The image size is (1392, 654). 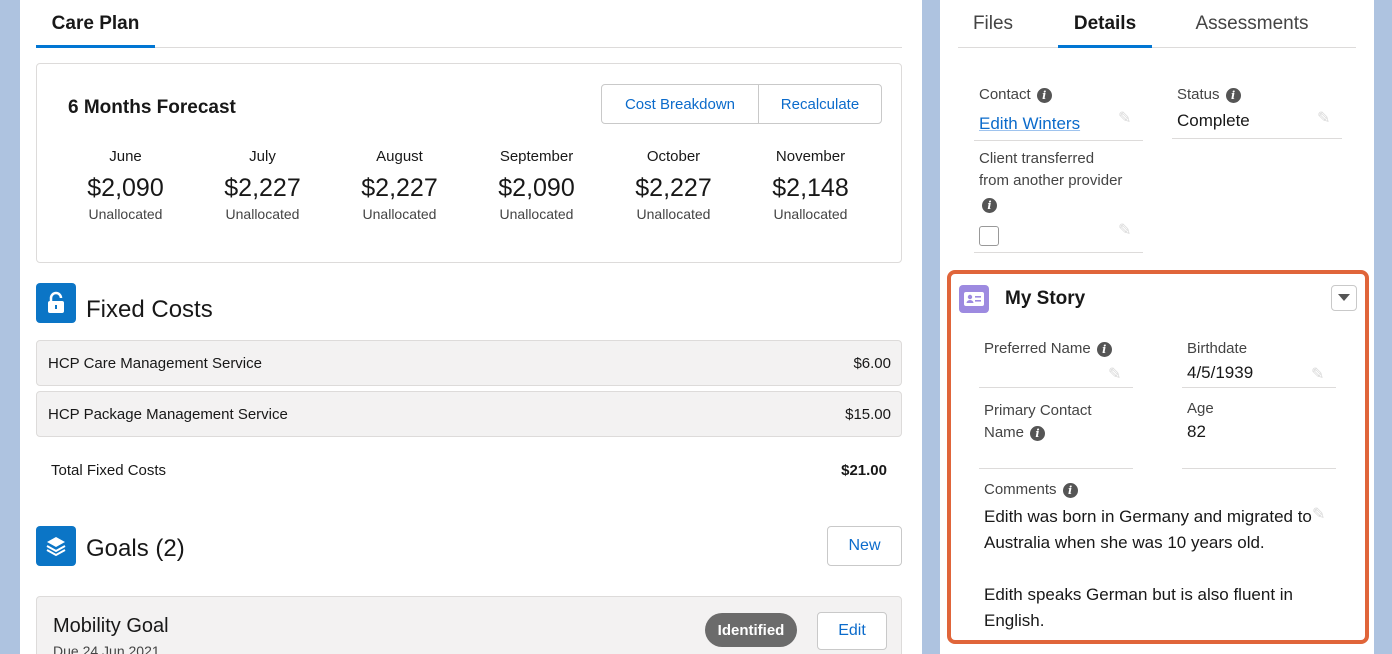 What do you see at coordinates (1252, 24) in the screenshot?
I see `tab-assessments: Assessments` at bounding box center [1252, 24].